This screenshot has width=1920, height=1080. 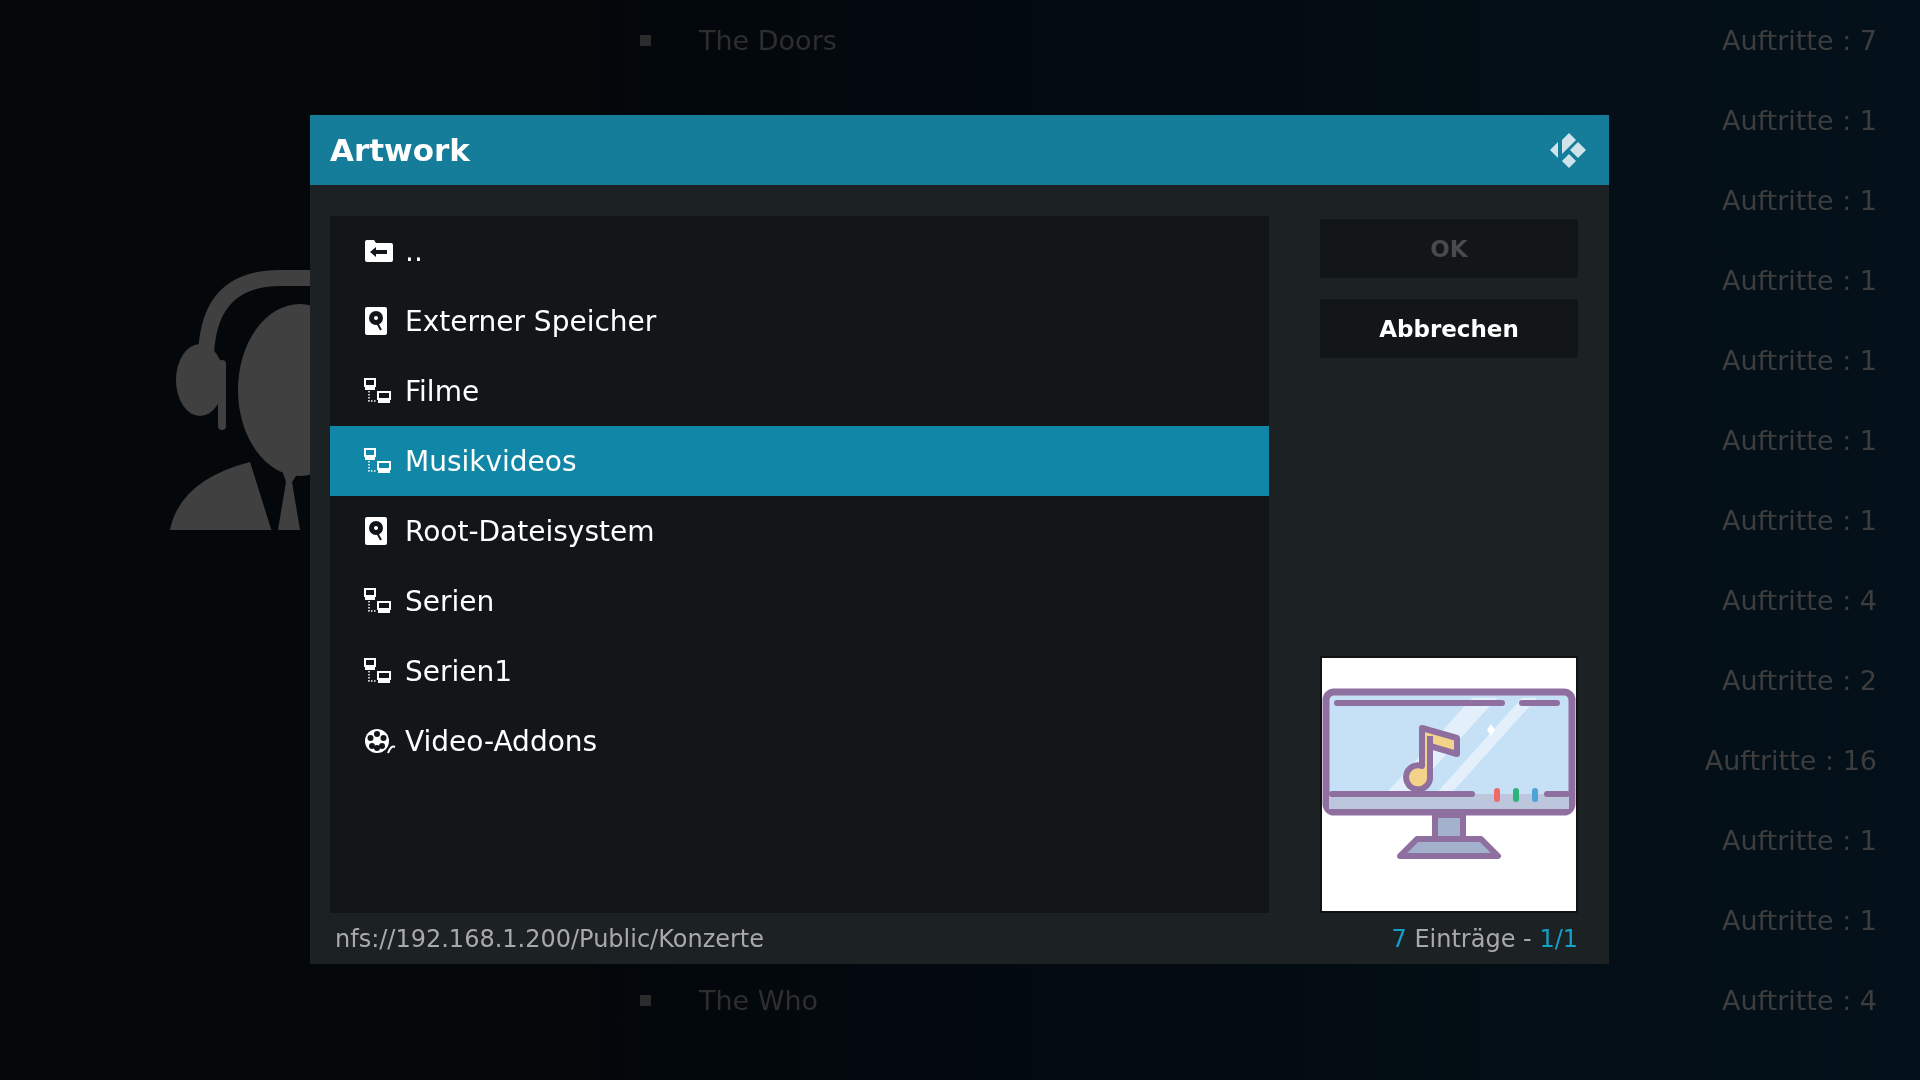 What do you see at coordinates (799, 741) in the screenshot?
I see `list-item: Video-Addons` at bounding box center [799, 741].